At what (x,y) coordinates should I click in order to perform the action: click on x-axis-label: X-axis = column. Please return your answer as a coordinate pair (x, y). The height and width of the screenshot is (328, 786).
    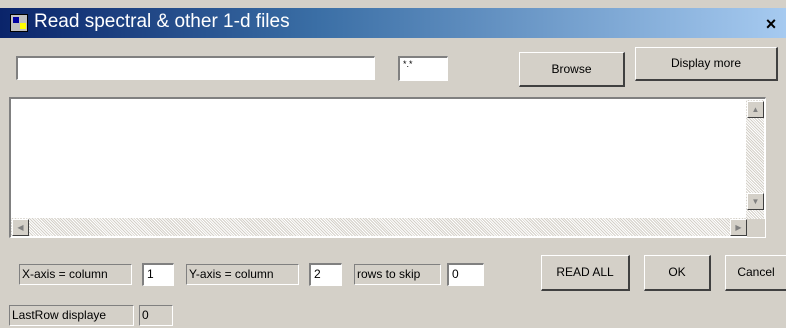
    Looking at the image, I should click on (75, 274).